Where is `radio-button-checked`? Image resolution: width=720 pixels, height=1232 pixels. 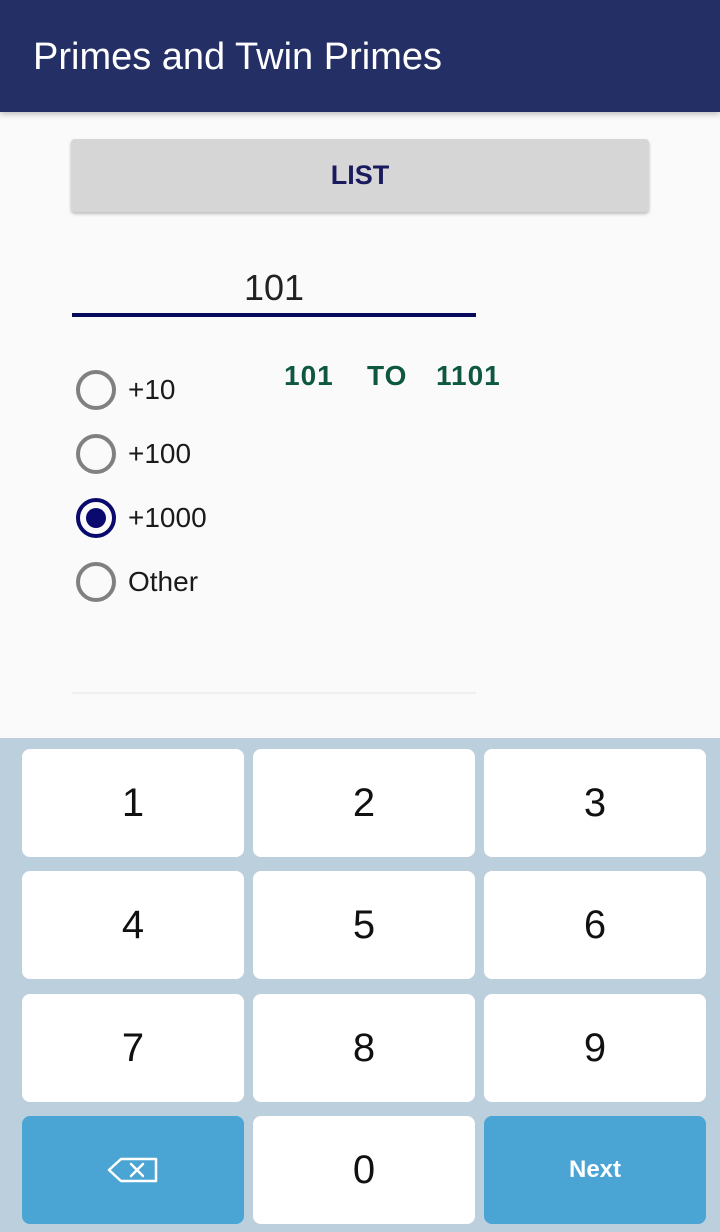 radio-button-checked is located at coordinates (96, 518).